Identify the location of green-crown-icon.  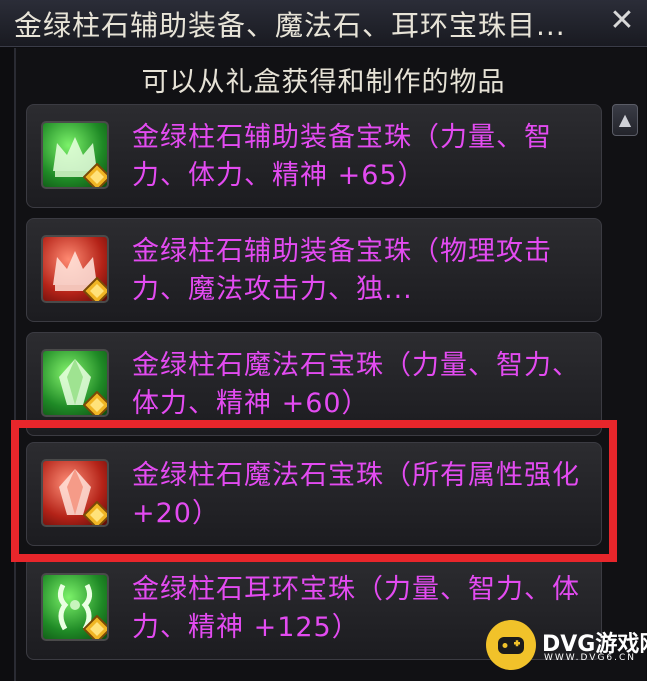
(75, 155).